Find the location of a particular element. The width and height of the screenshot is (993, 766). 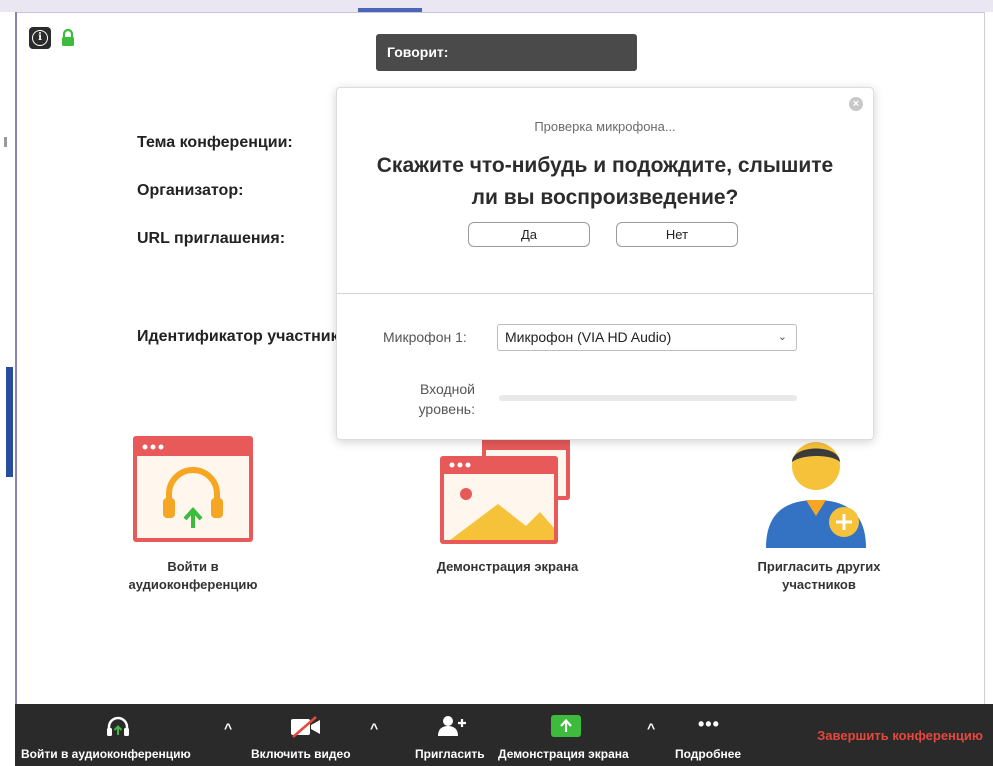

microphone-select-value: Микрофон (VIA HD Audio) is located at coordinates (588, 337).